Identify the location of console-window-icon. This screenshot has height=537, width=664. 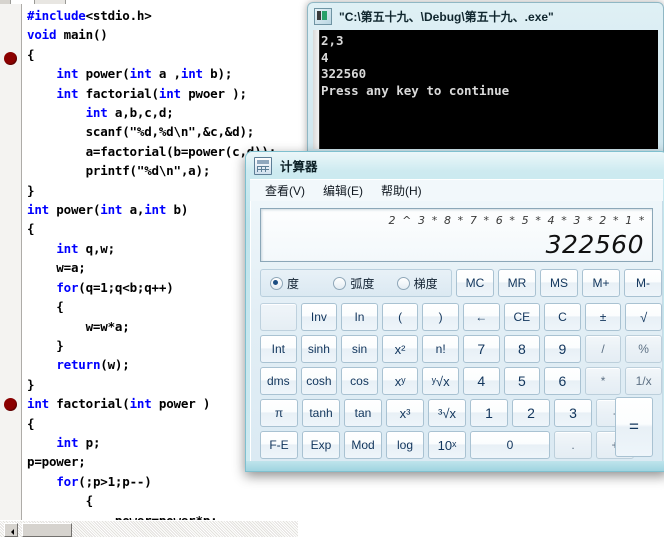
(323, 16).